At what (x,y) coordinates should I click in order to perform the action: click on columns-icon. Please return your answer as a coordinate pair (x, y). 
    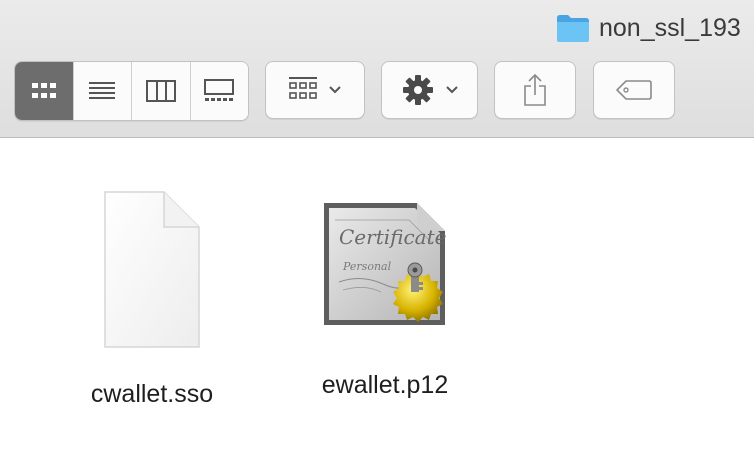
    Looking at the image, I should click on (160, 91).